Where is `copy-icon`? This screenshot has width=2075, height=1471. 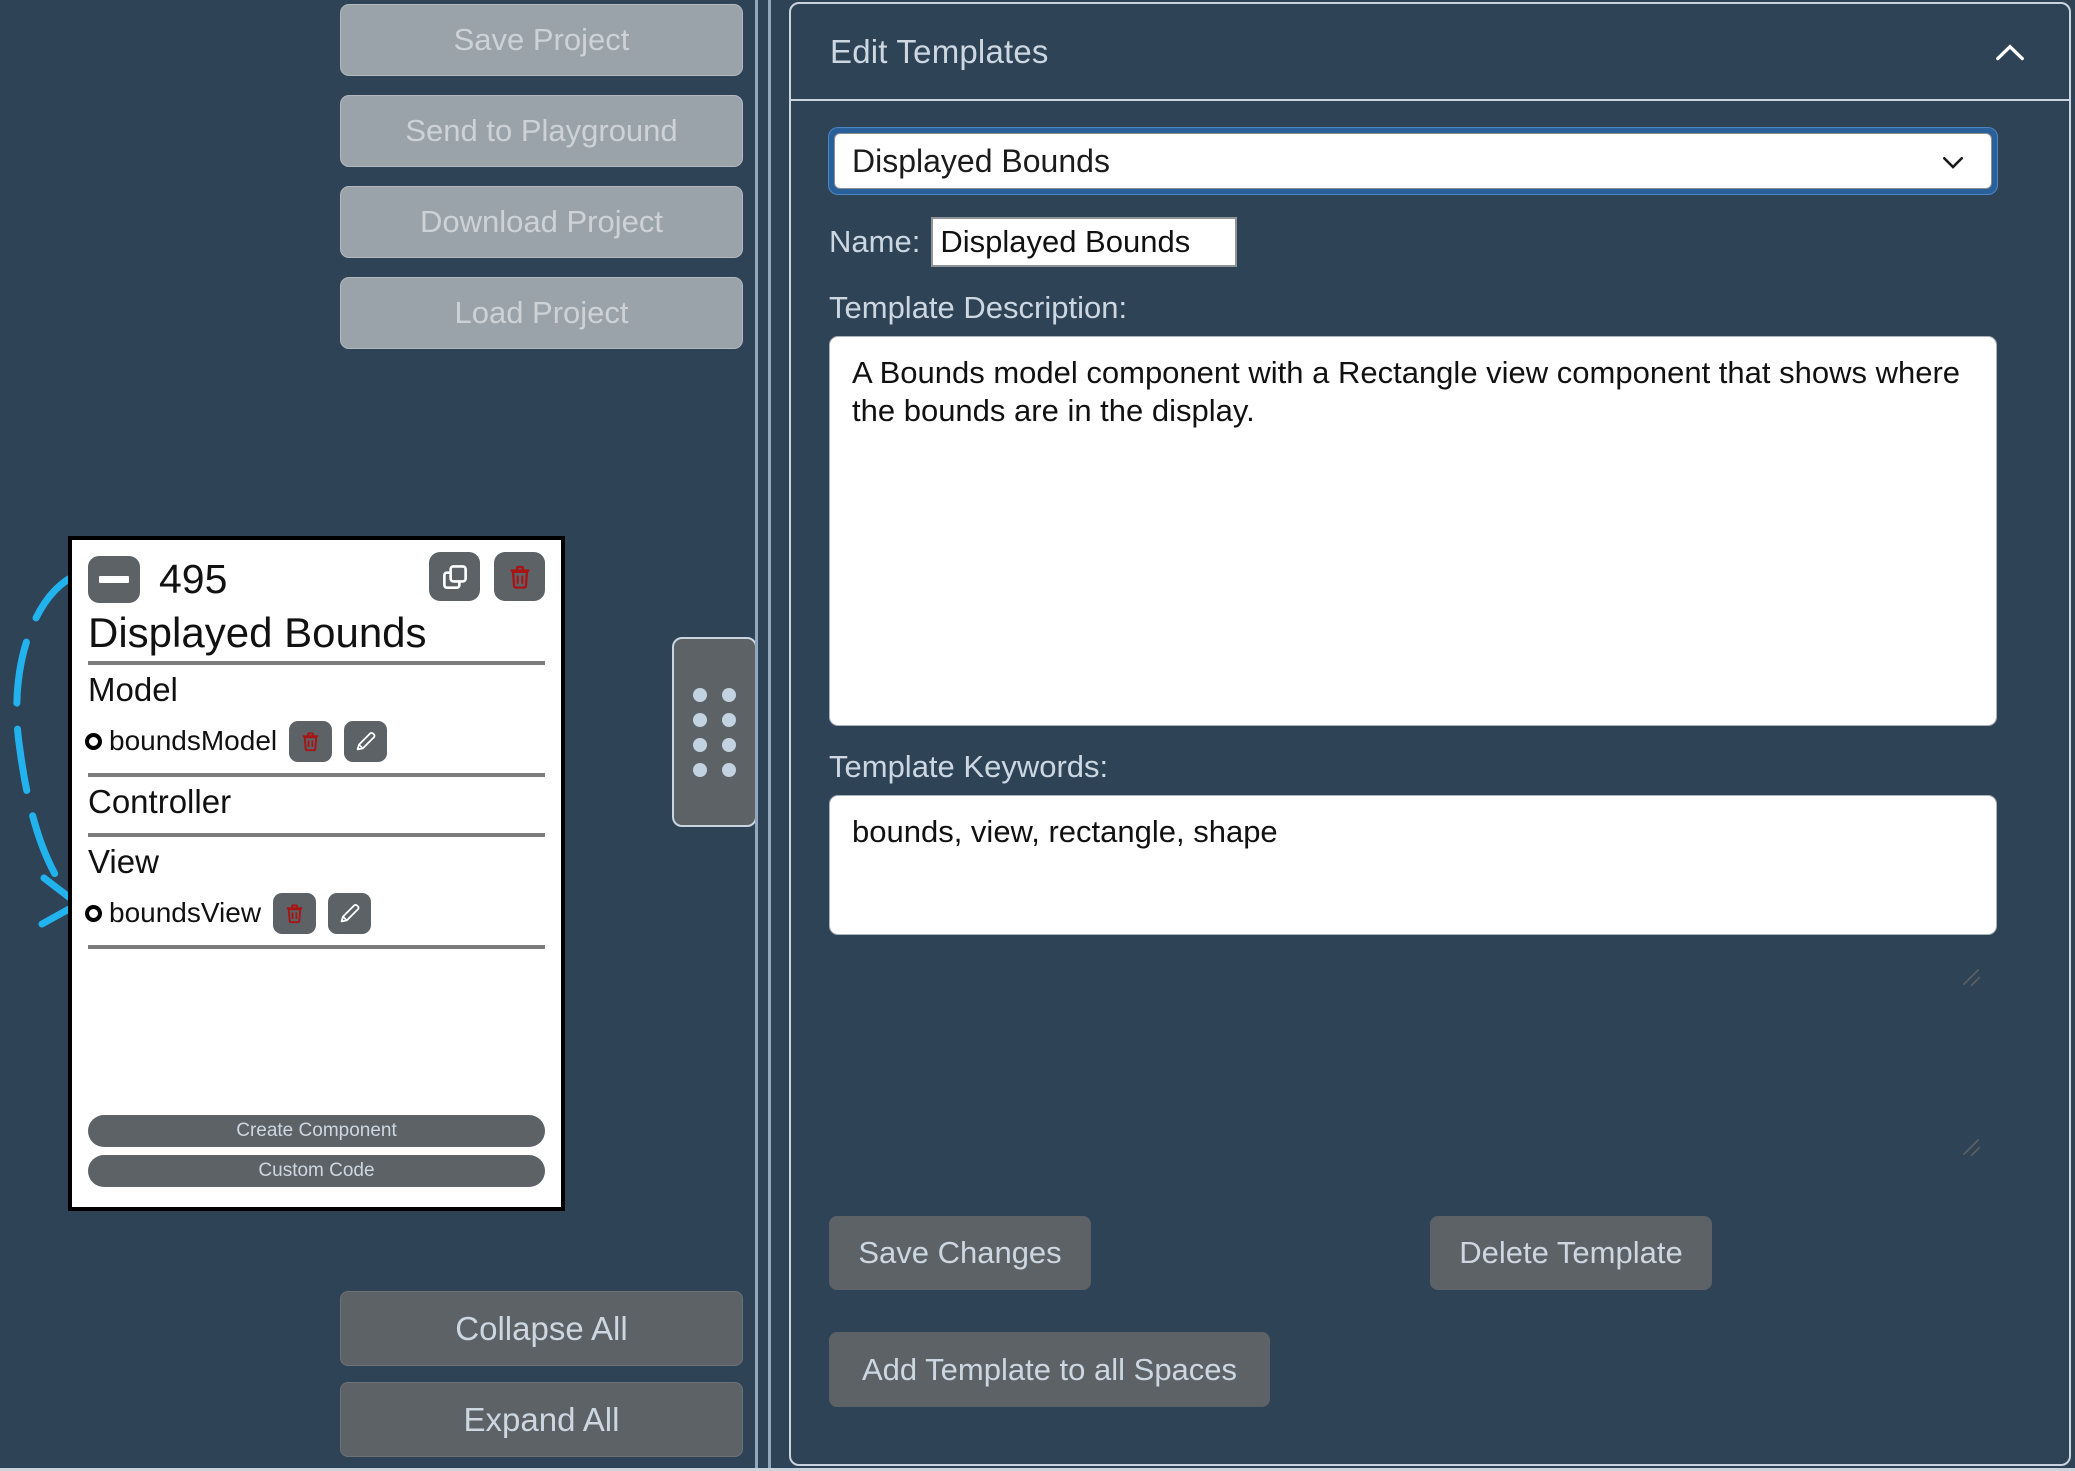 copy-icon is located at coordinates (454, 576).